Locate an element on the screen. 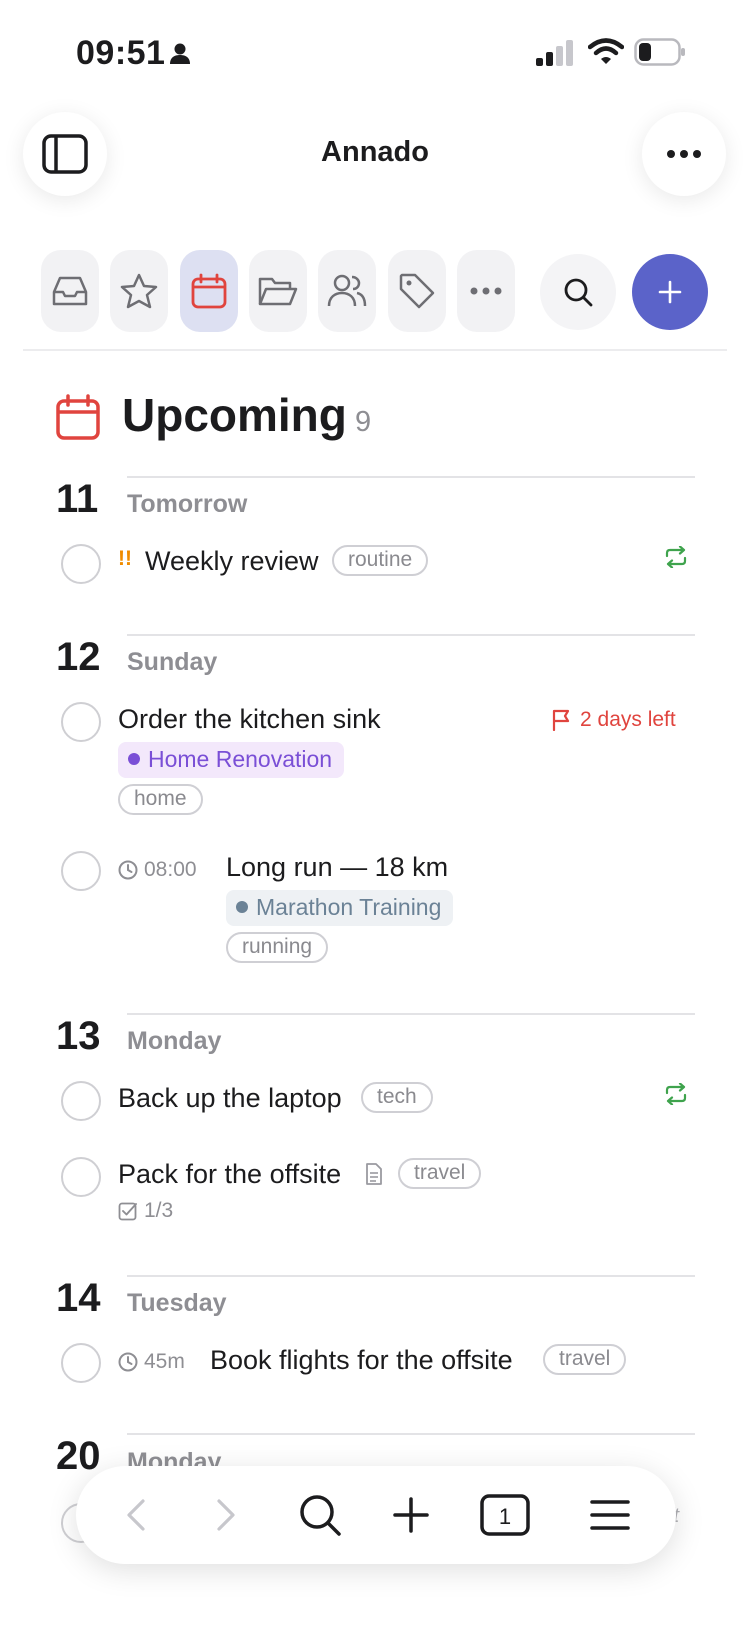  project-chip: Home Renovation is located at coordinates (231, 760).